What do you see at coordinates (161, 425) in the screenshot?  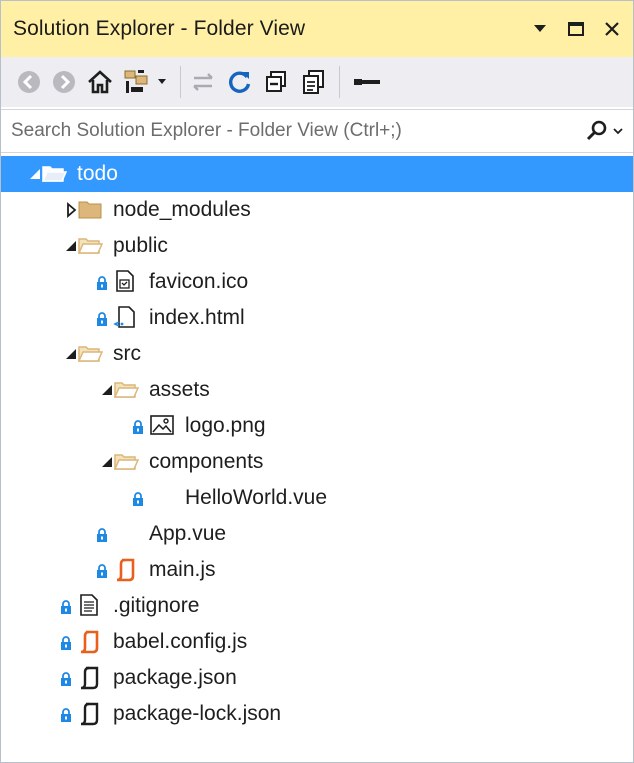 I see `image-file-icon` at bounding box center [161, 425].